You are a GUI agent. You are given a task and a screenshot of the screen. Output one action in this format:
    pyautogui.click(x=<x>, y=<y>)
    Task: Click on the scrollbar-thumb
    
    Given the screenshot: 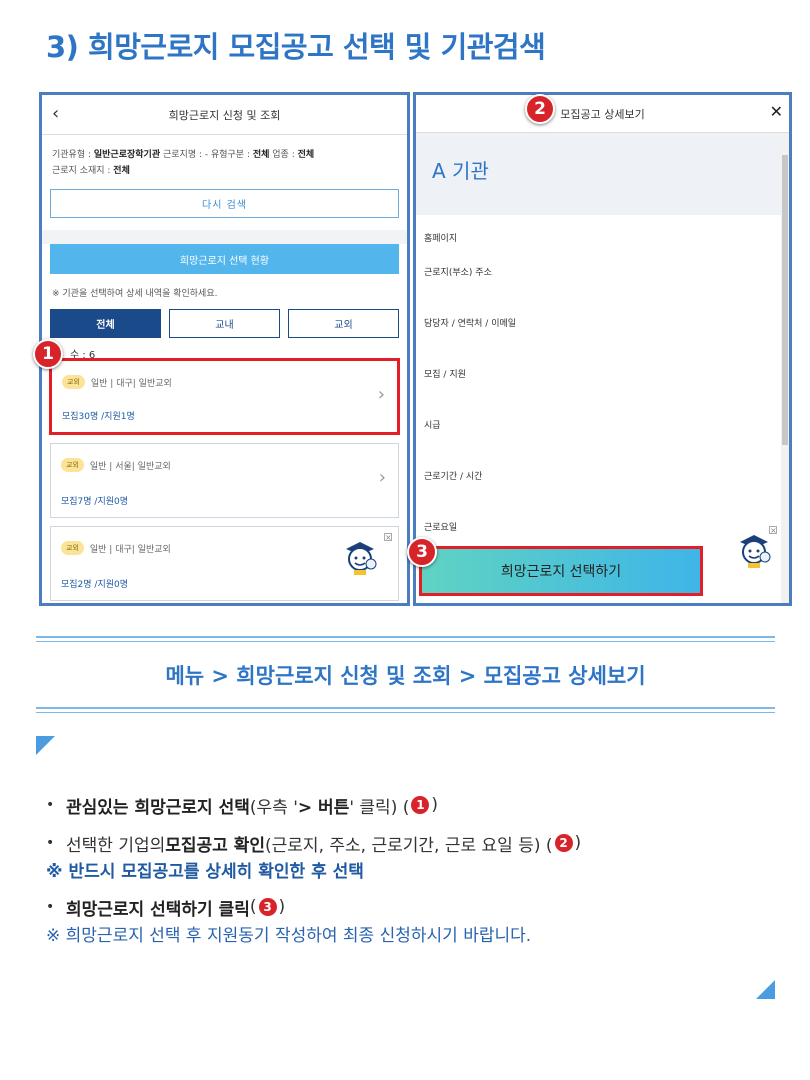 What is the action you would take?
    pyautogui.click(x=785, y=300)
    